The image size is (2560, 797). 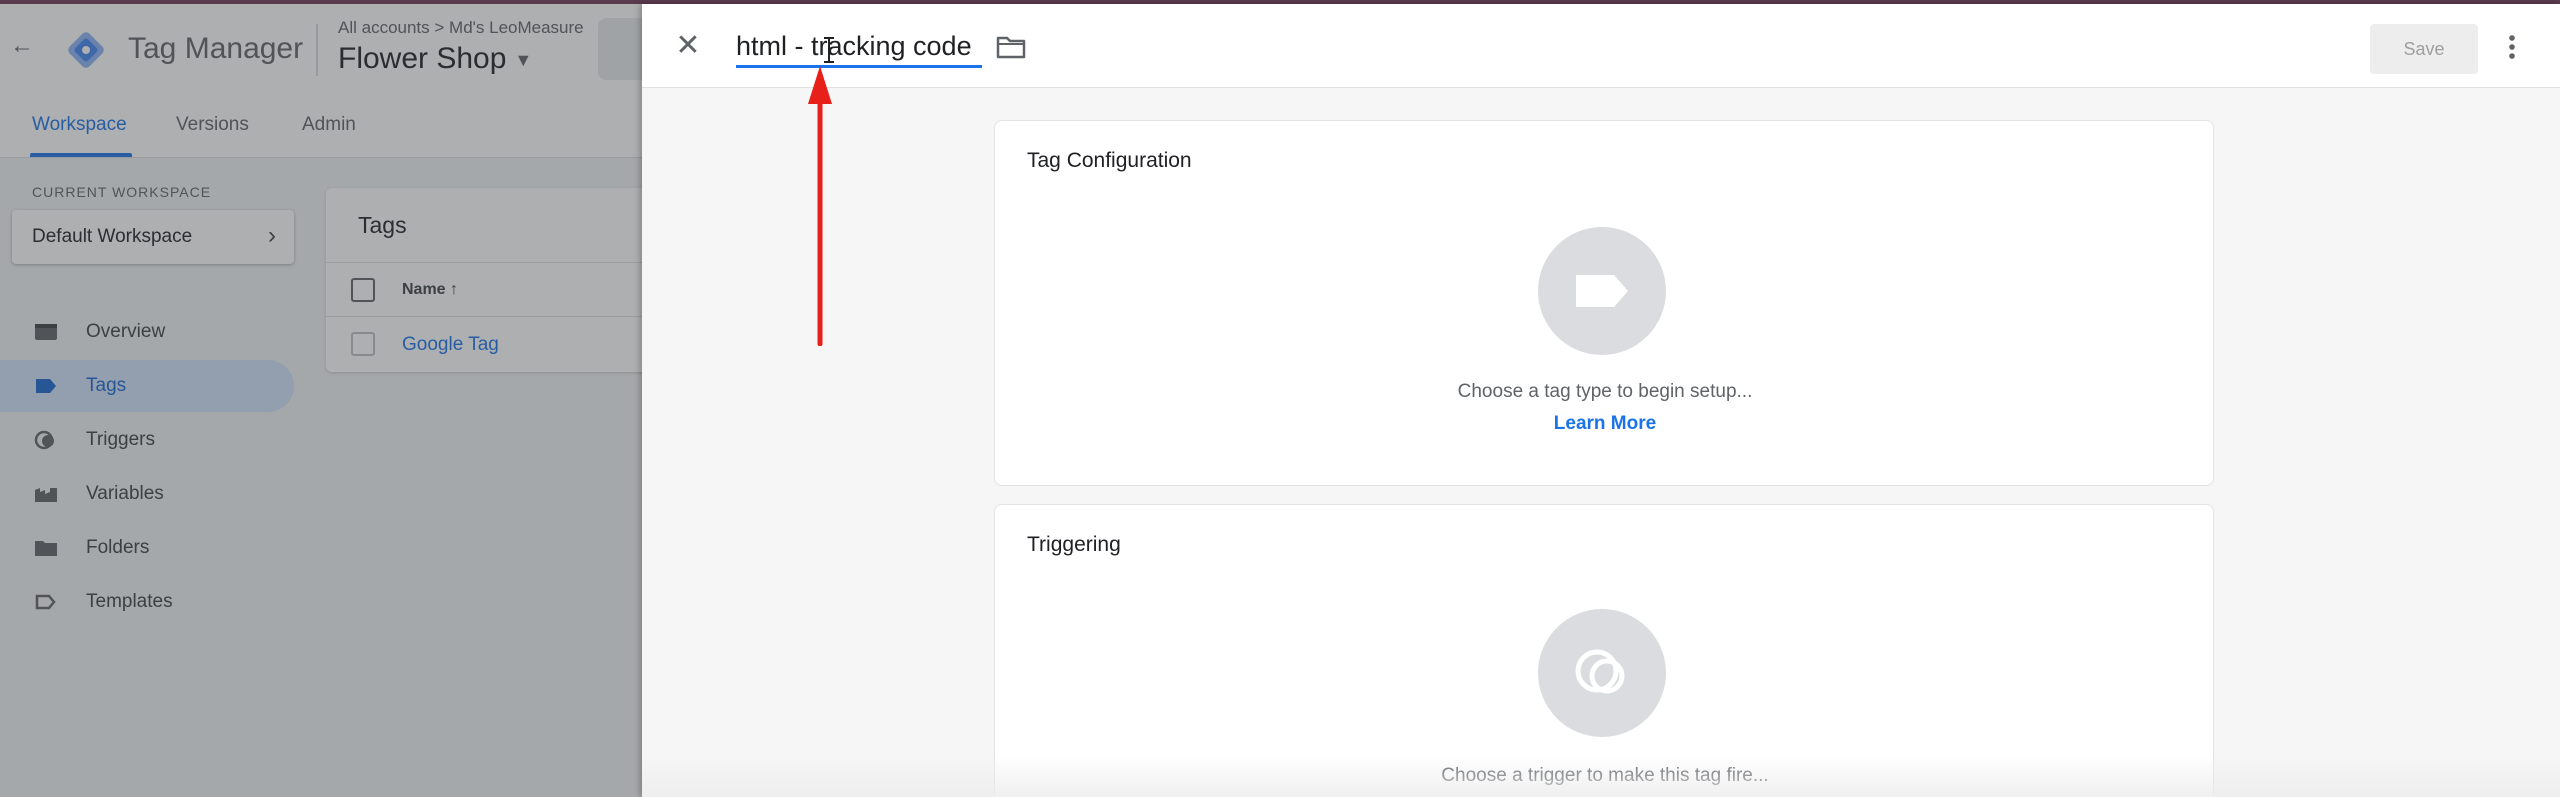 I want to click on tag-configuration-title: Tag Configuration, so click(x=1109, y=160).